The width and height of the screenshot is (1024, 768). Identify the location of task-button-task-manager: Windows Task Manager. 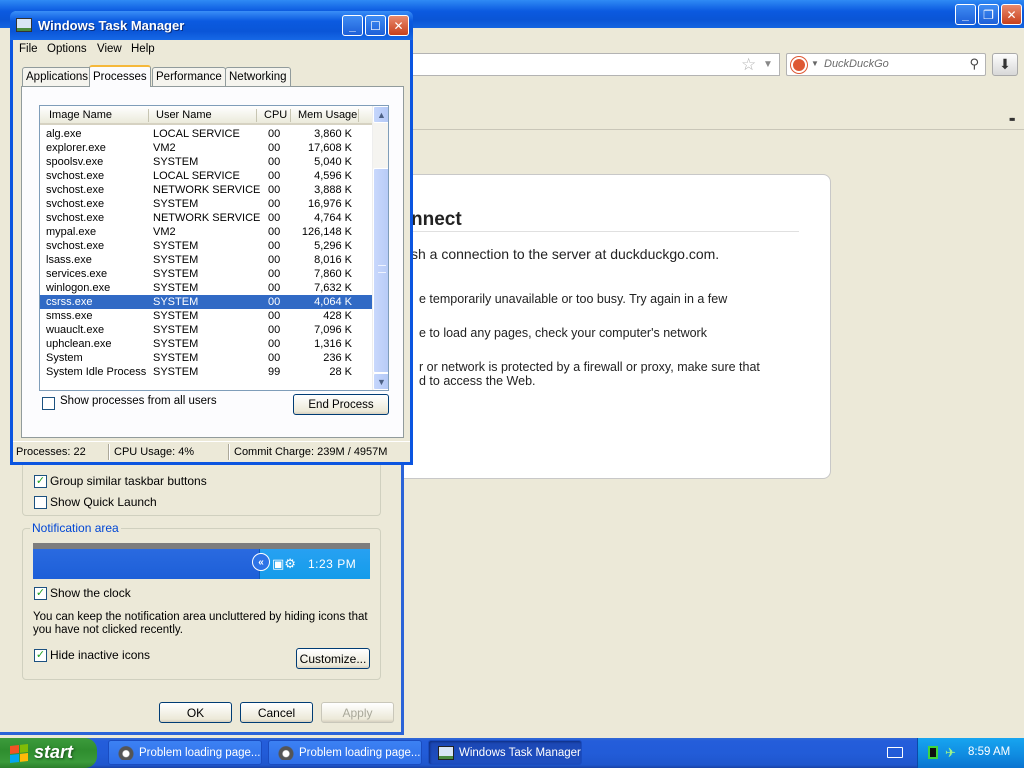
(505, 752).